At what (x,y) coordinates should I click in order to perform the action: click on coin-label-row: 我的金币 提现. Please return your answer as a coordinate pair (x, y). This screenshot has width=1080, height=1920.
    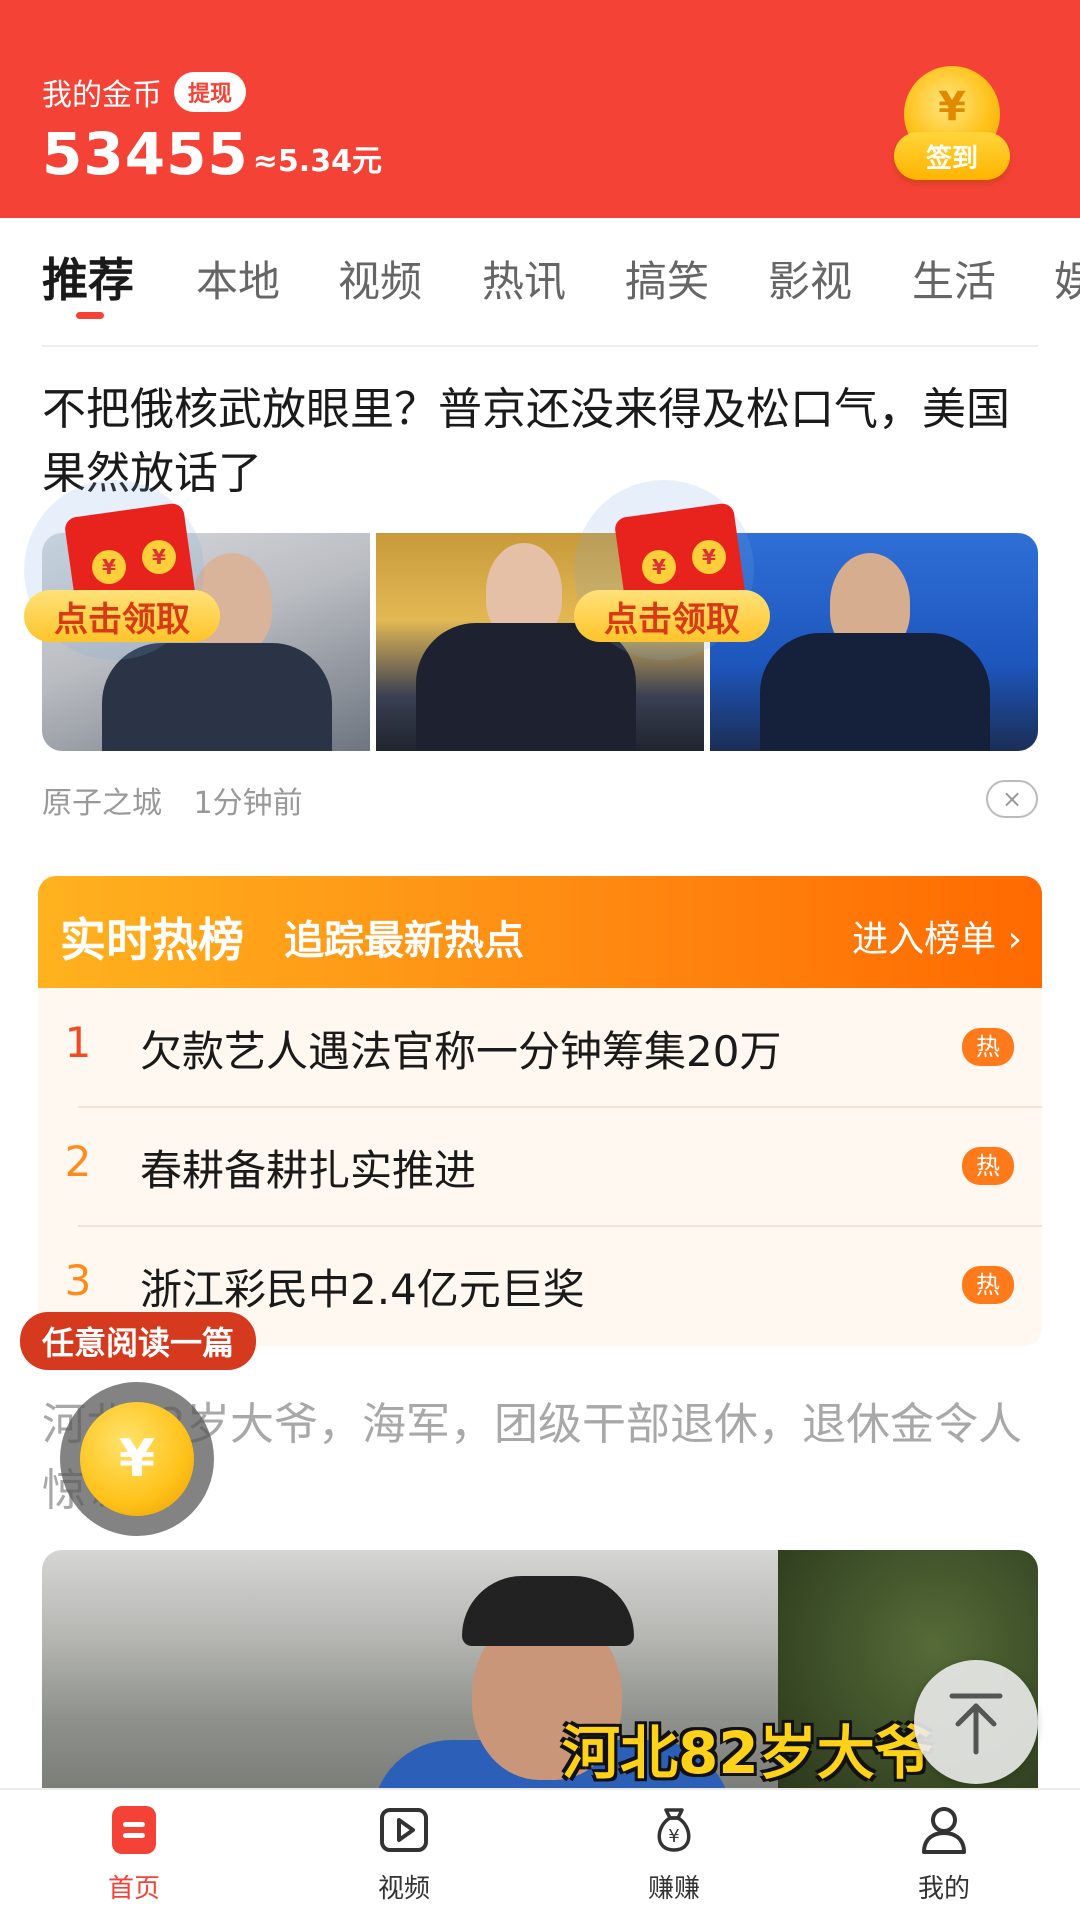
    Looking at the image, I should click on (144, 92).